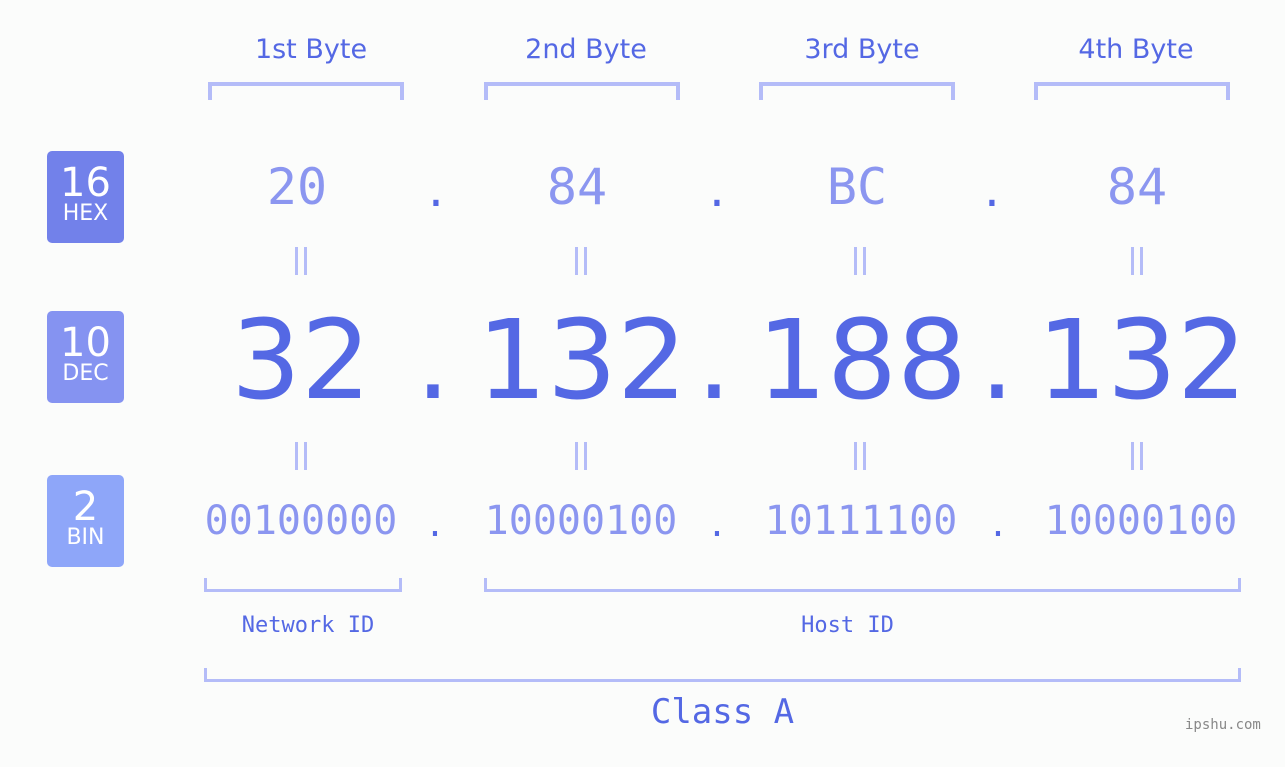 This screenshot has width=1285, height=767. Describe the element at coordinates (85, 343) in the screenshot. I see `dec-base-number: 10` at that location.